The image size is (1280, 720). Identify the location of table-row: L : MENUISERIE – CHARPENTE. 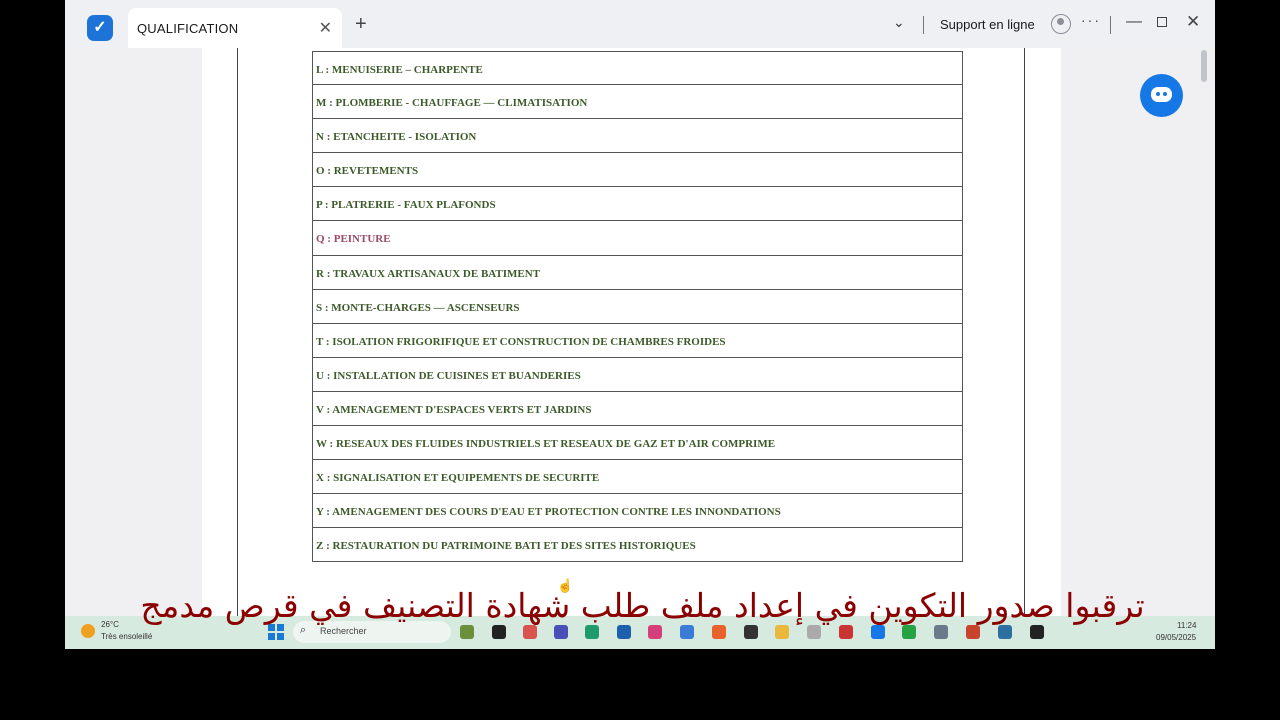
(637, 68).